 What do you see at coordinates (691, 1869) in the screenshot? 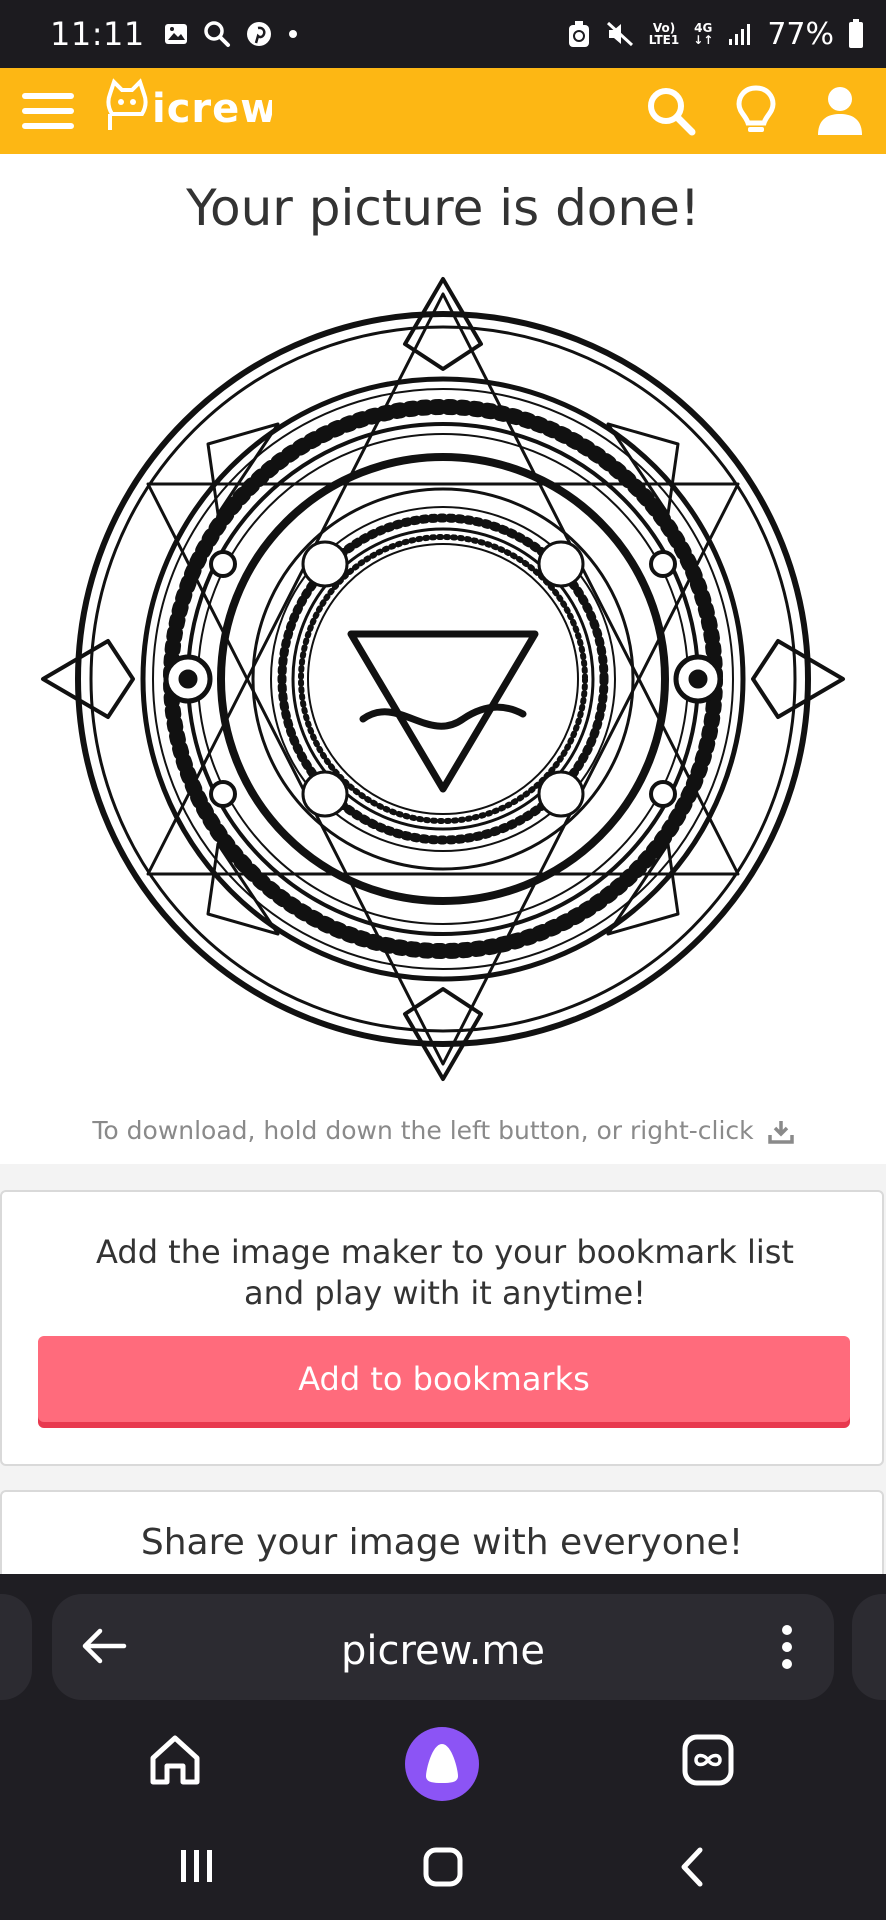
I see `back-nav-icon` at bounding box center [691, 1869].